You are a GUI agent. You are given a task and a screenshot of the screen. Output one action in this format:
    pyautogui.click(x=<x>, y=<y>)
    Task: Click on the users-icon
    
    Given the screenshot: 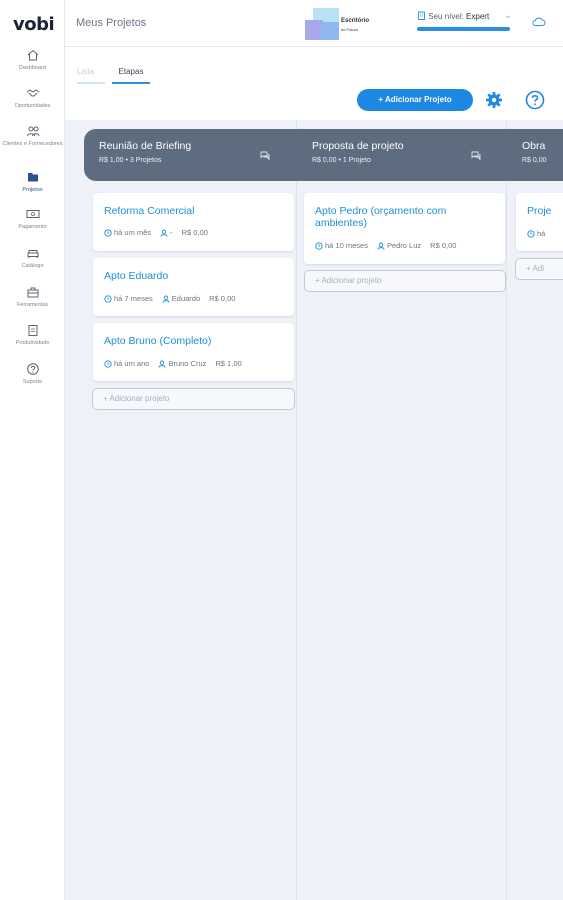 What is the action you would take?
    pyautogui.click(x=32, y=131)
    